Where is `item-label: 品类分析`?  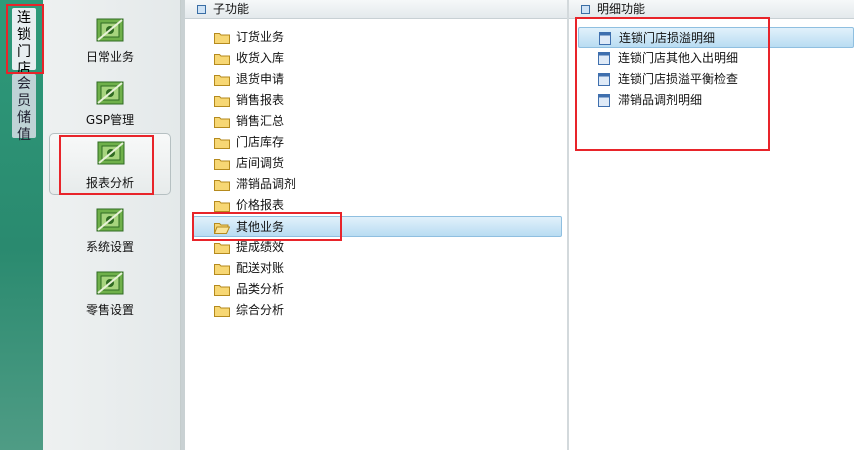 item-label: 品类分析 is located at coordinates (260, 289).